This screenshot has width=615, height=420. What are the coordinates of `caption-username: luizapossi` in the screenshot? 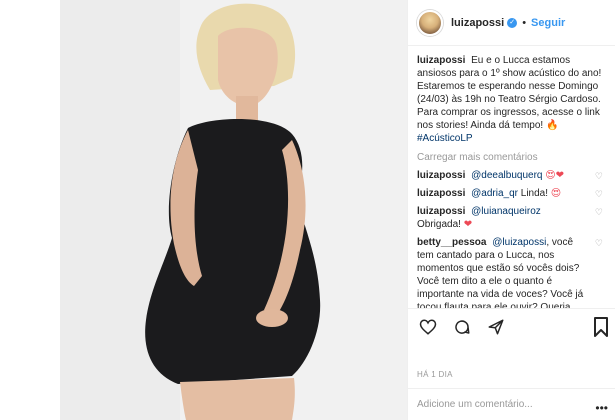 It's located at (441, 60).